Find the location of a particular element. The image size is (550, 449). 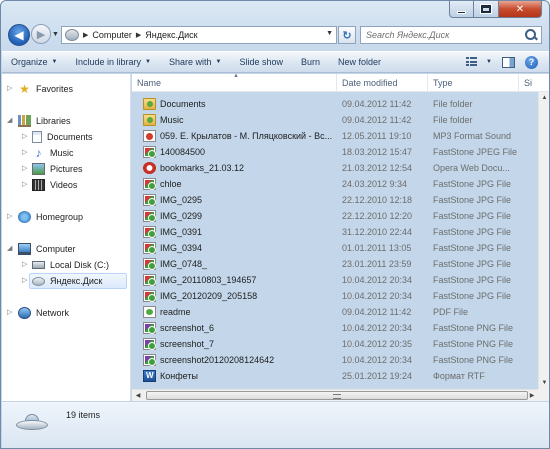

scroll-left-icon: ◀ is located at coordinates (138, 395).